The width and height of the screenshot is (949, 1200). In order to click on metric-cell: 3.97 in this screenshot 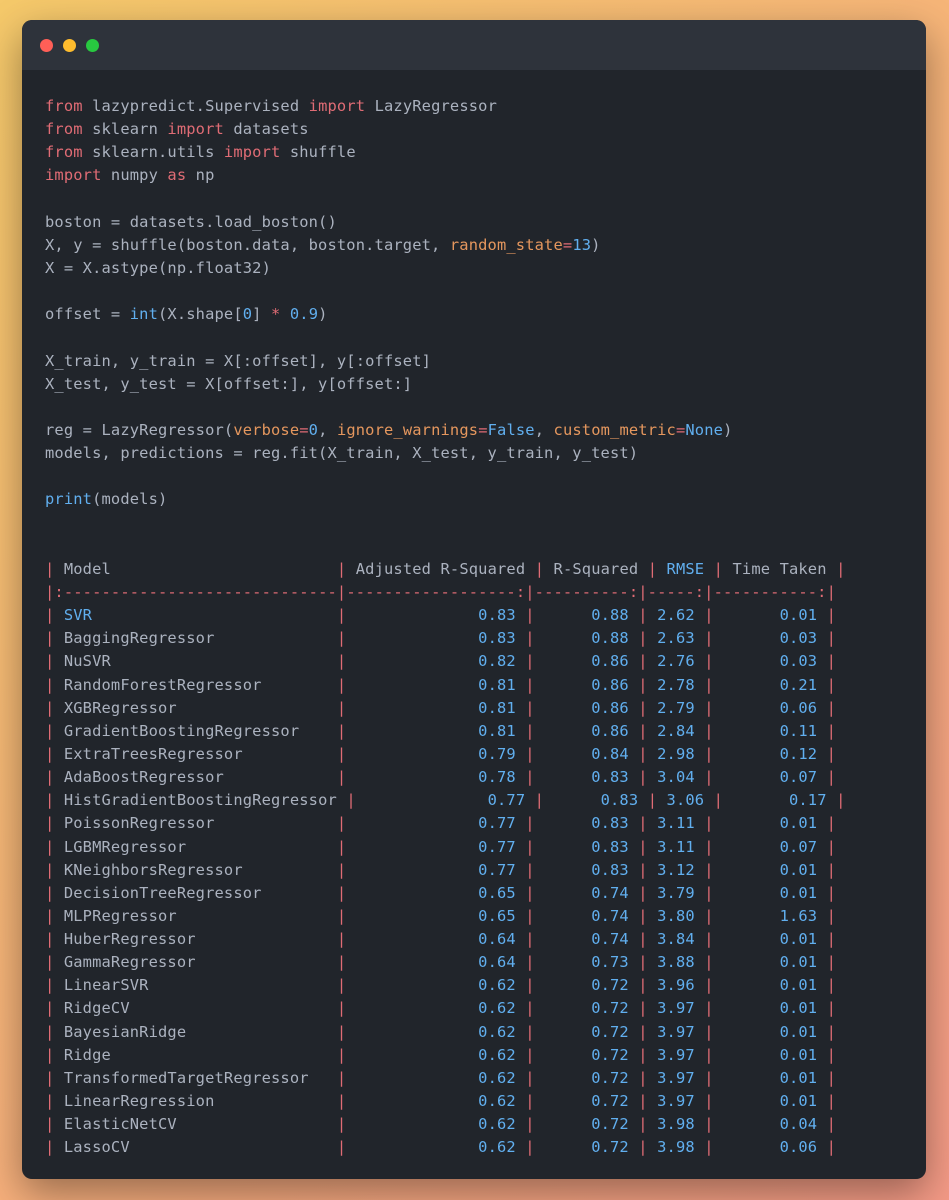, I will do `click(676, 1054)`.